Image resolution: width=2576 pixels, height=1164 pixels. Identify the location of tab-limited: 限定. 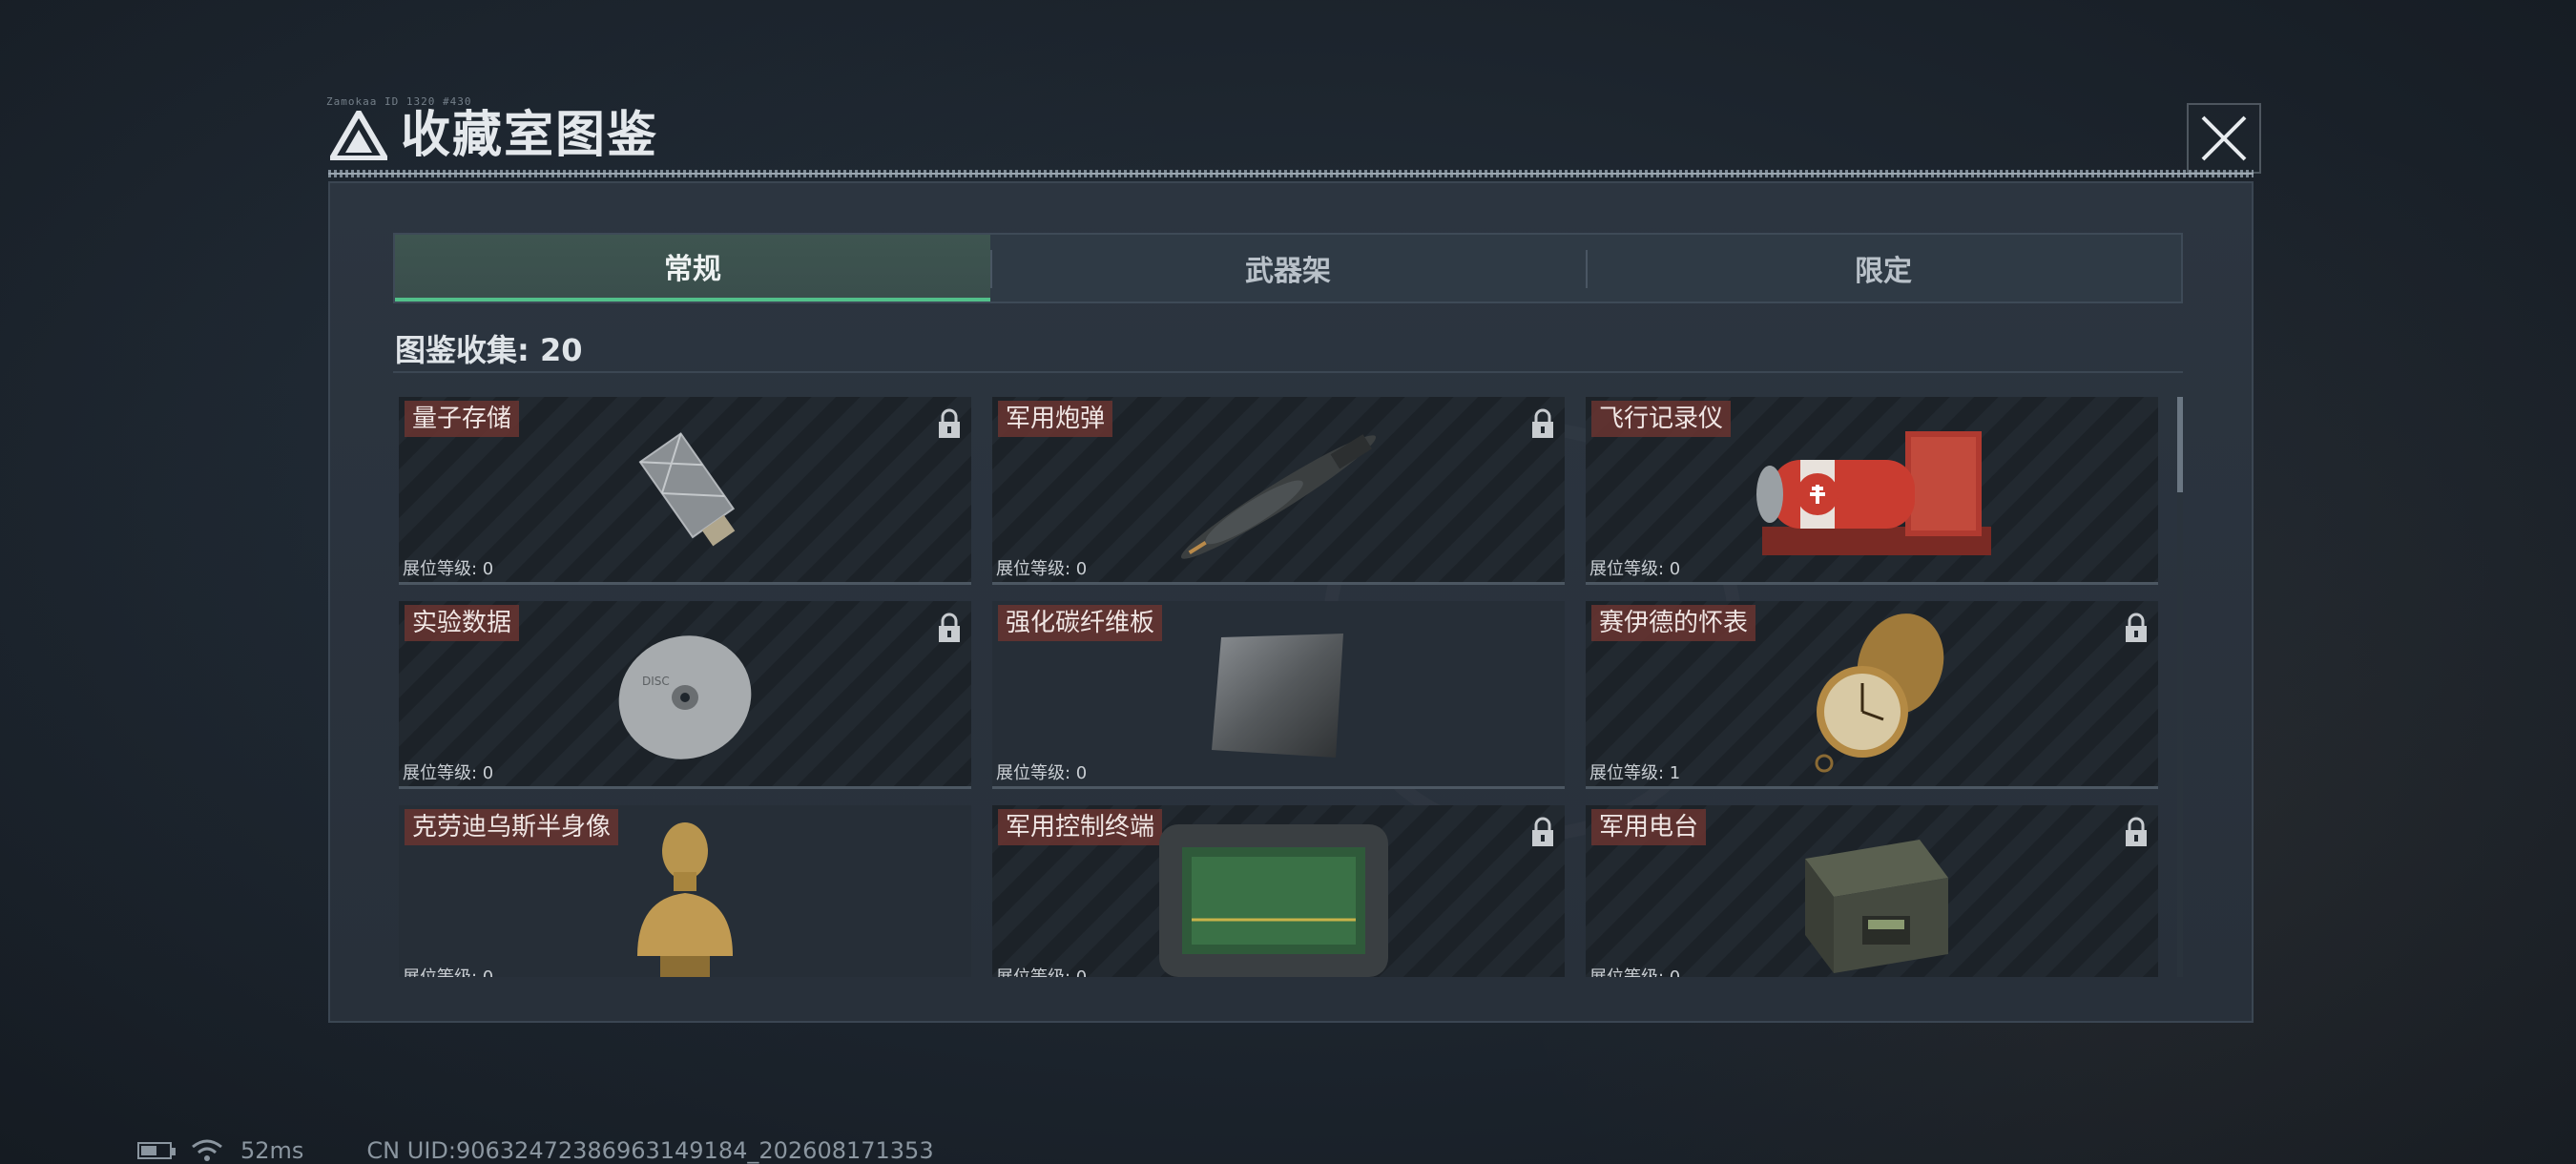
(1883, 268).